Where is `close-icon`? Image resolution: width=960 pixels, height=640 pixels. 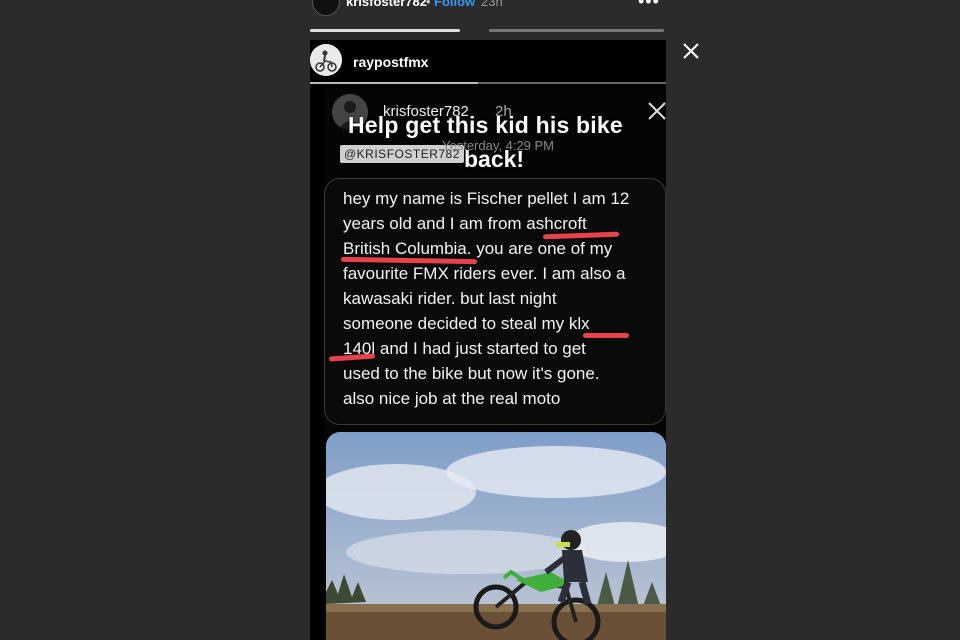 close-icon is located at coordinates (691, 51).